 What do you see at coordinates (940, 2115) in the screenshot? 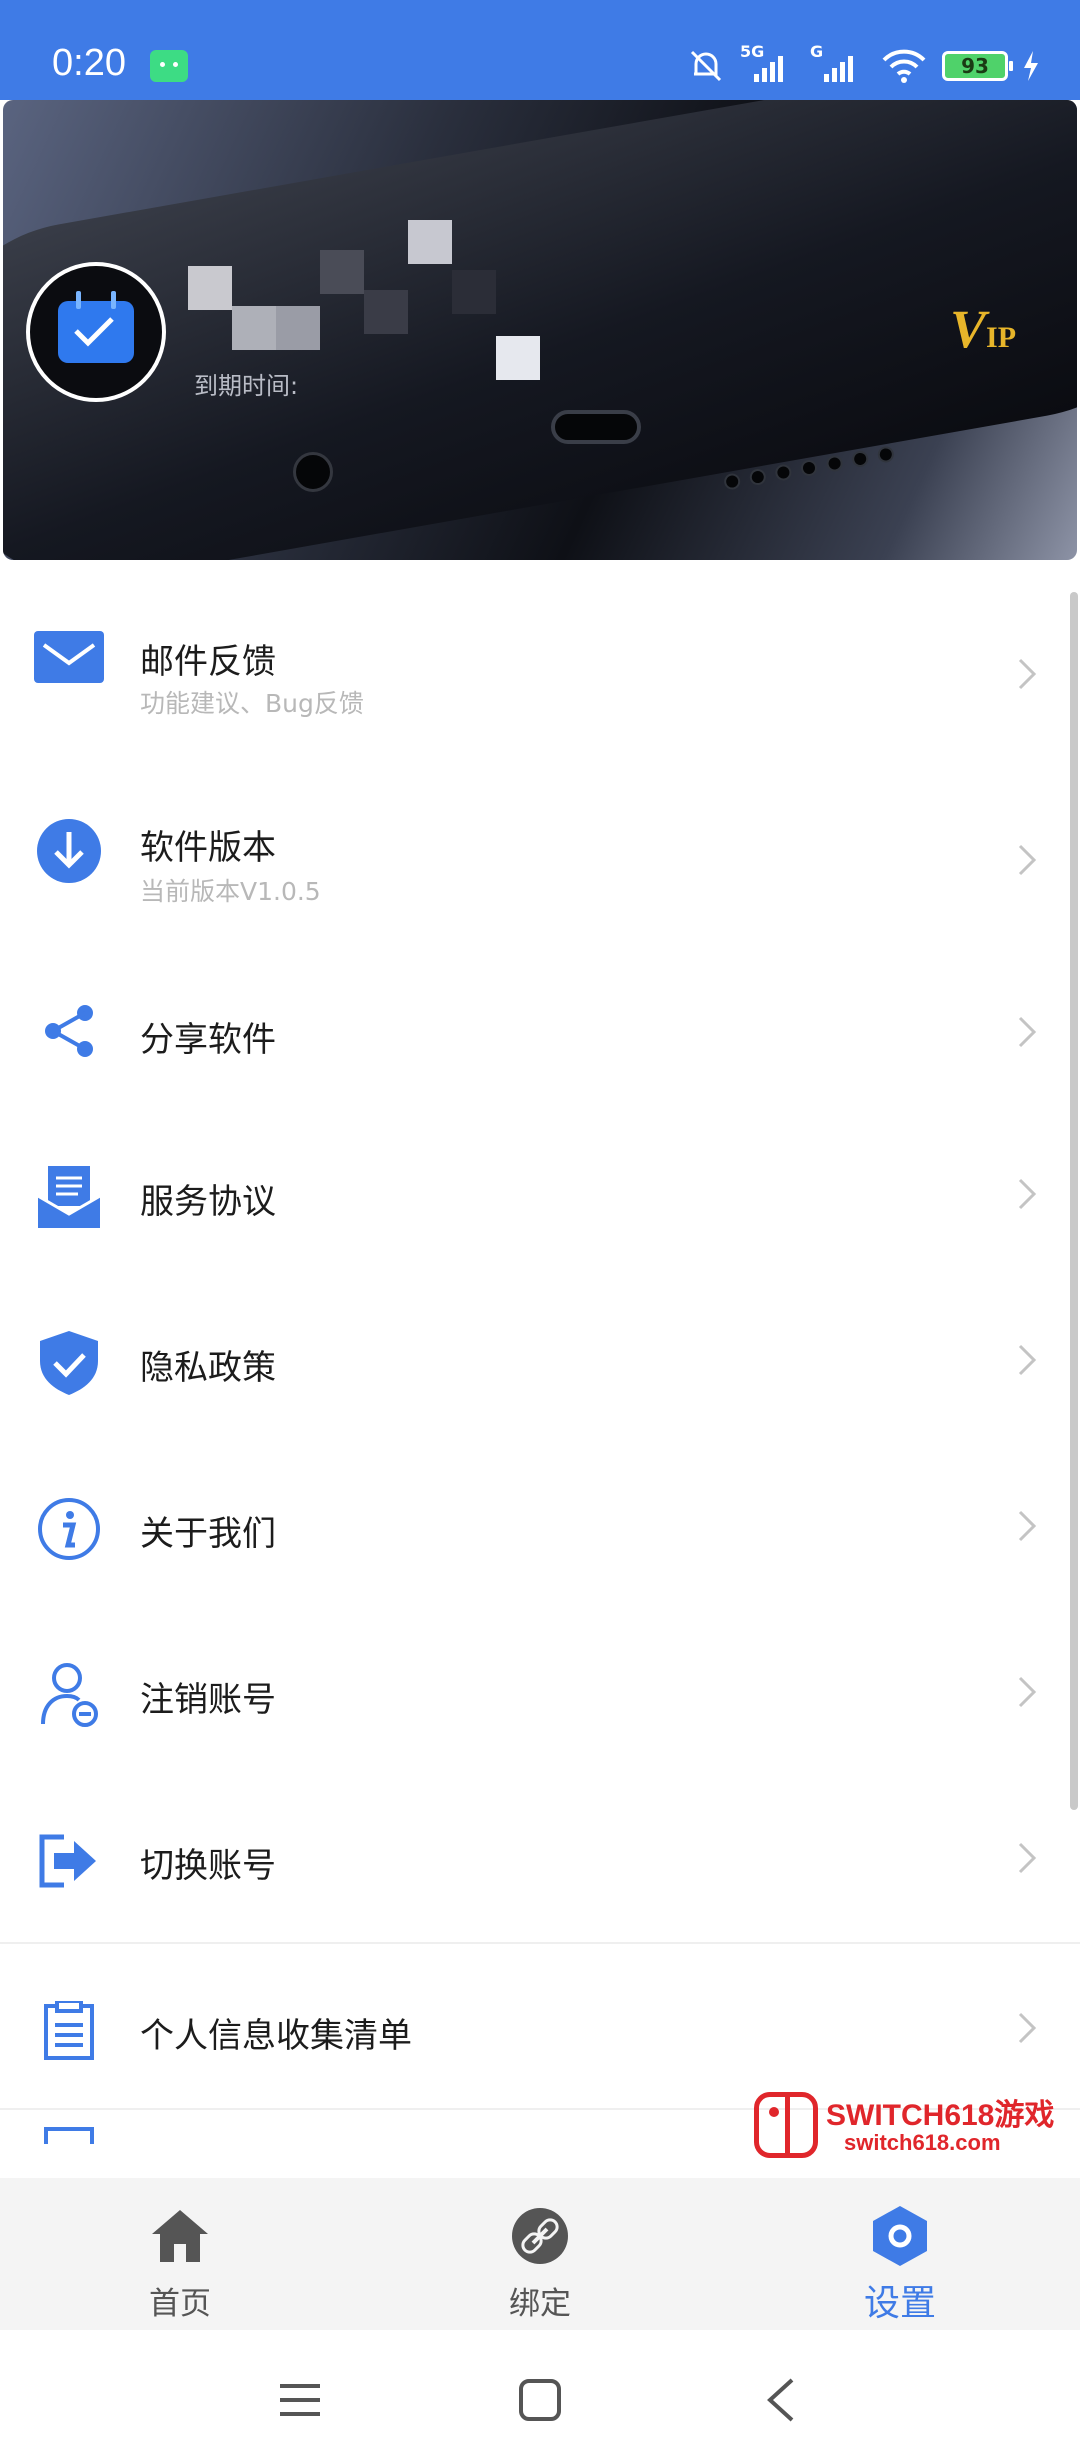
I see `watermark-title: SWITCH618游戏` at bounding box center [940, 2115].